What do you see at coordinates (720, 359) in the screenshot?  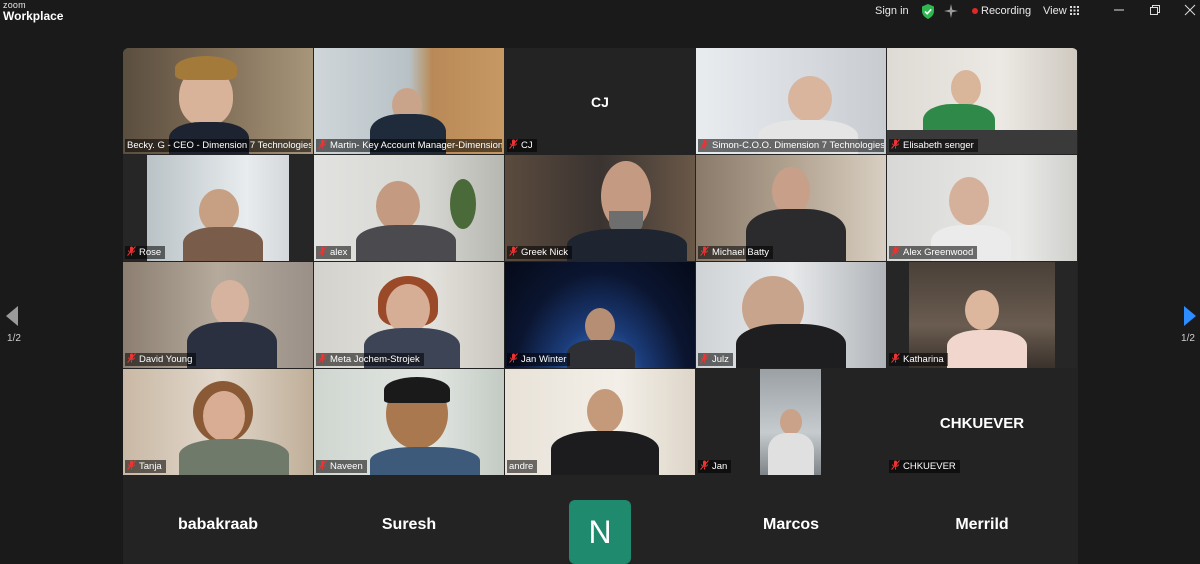 I see `participant-name: Julz` at bounding box center [720, 359].